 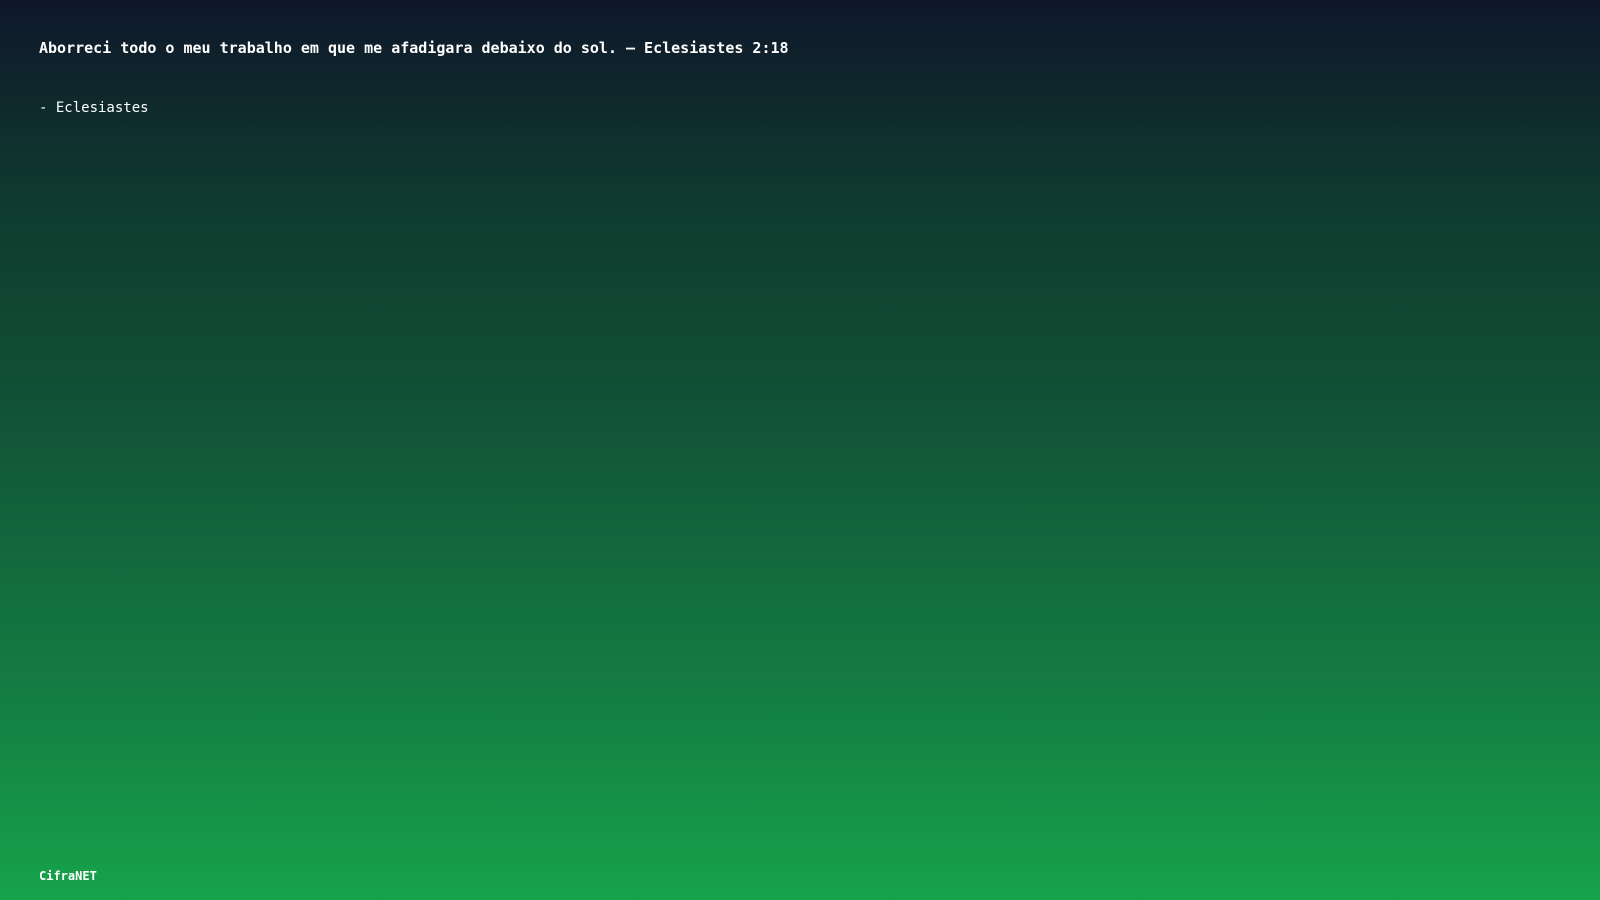 I want to click on quote-author: - Eclesiastes, so click(x=94, y=108).